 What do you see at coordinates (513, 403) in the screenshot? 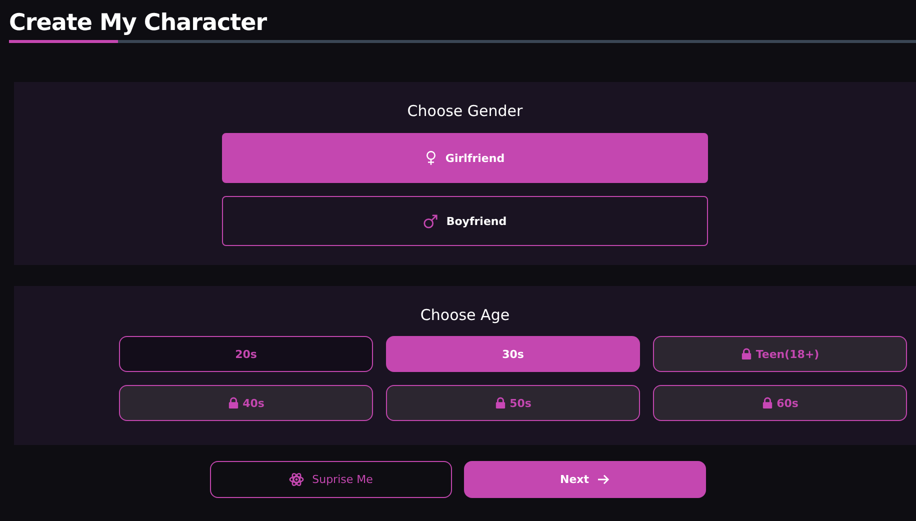
I see `age-option: 50s` at bounding box center [513, 403].